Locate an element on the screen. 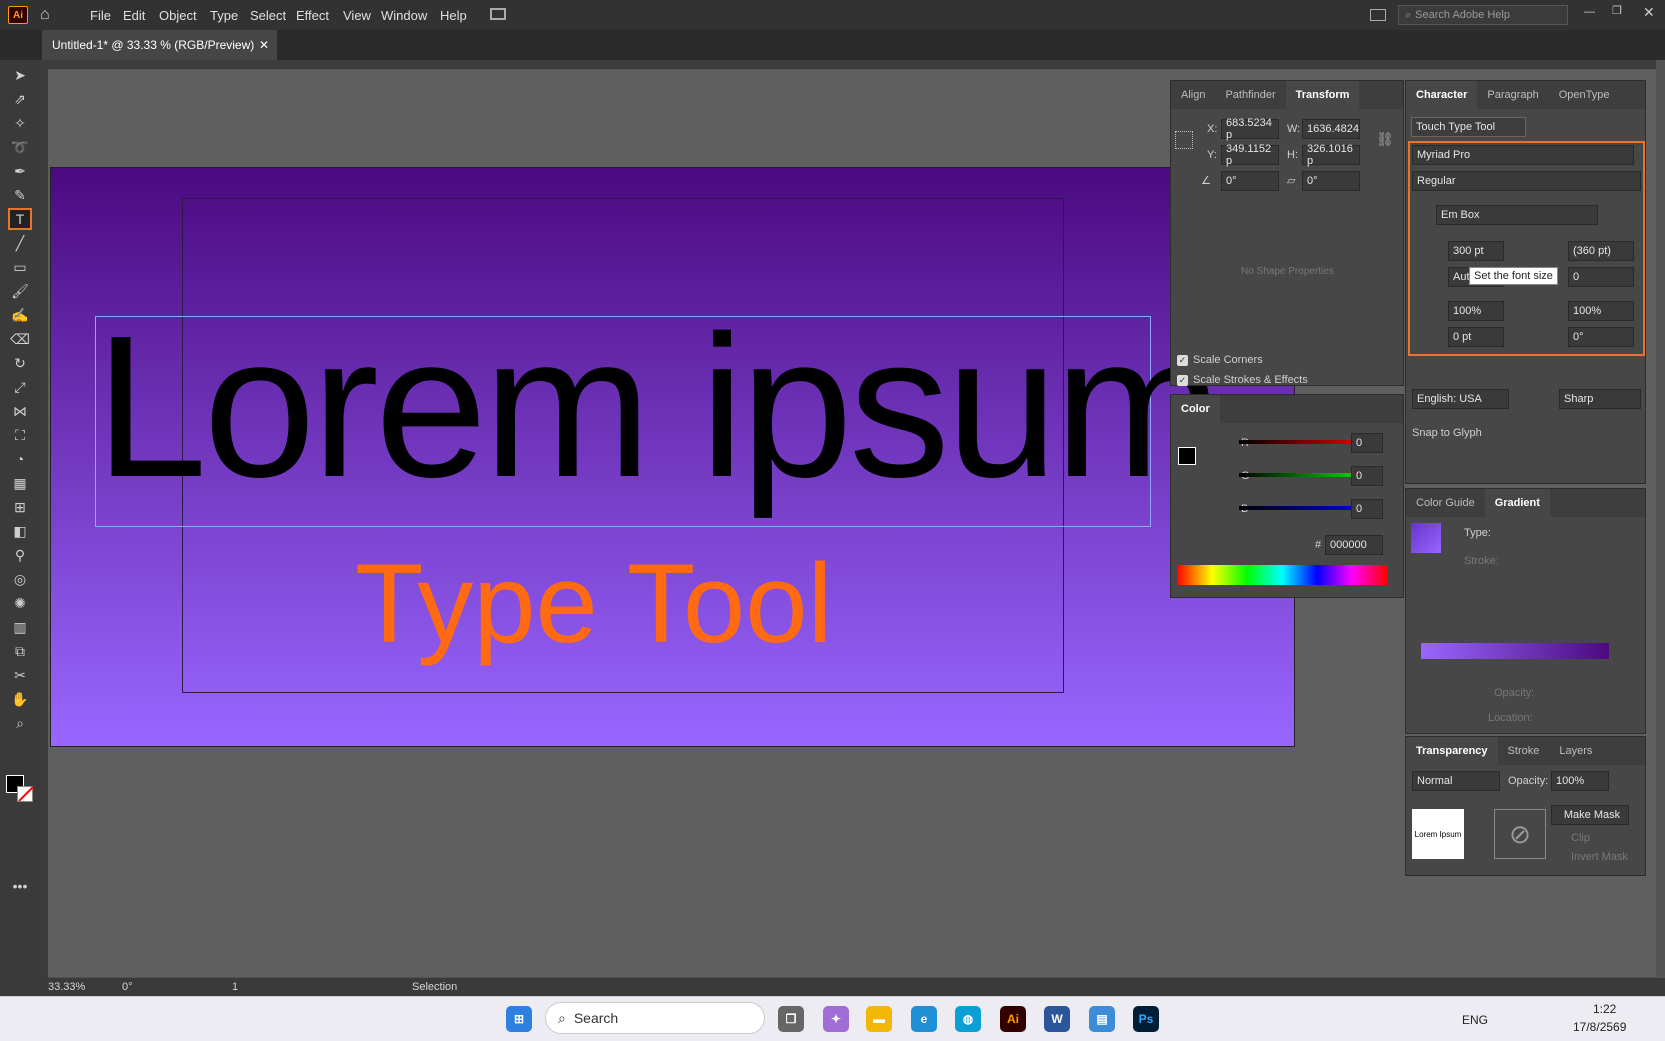 The height and width of the screenshot is (1041, 1665). constrain-proportions-icon: ⛓ is located at coordinates (1385, 139).